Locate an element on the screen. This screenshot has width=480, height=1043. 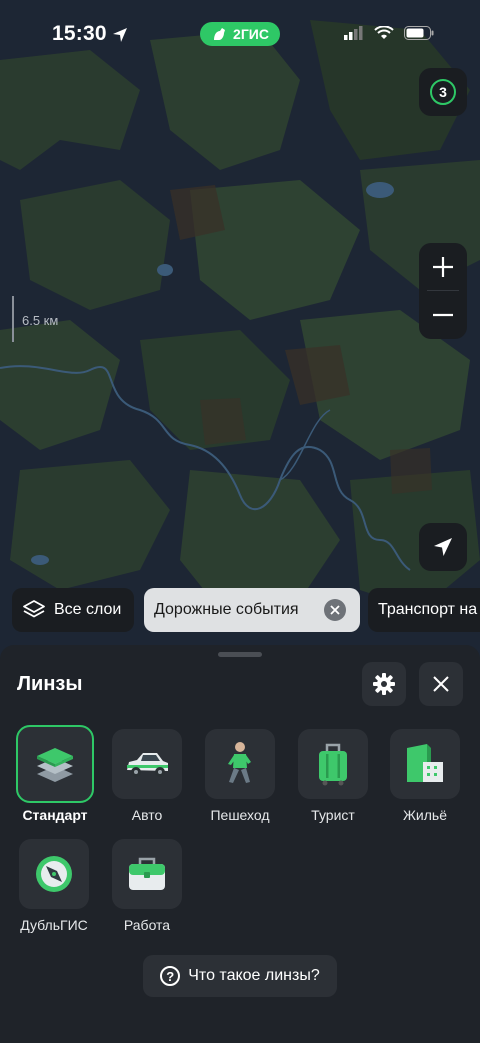
lens-standard-label: Стандарт is located at coordinates (55, 815).